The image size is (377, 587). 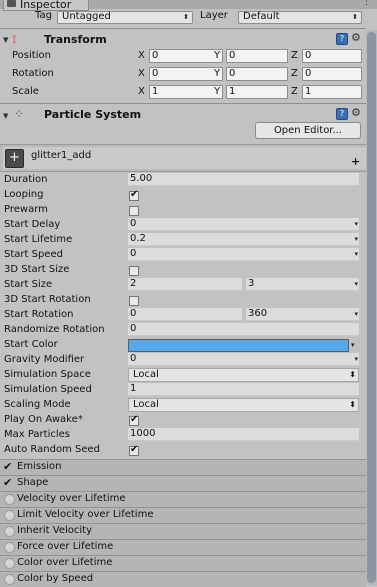 I want to click on play-on-awake-checkbox: ✔, so click(x=134, y=420).